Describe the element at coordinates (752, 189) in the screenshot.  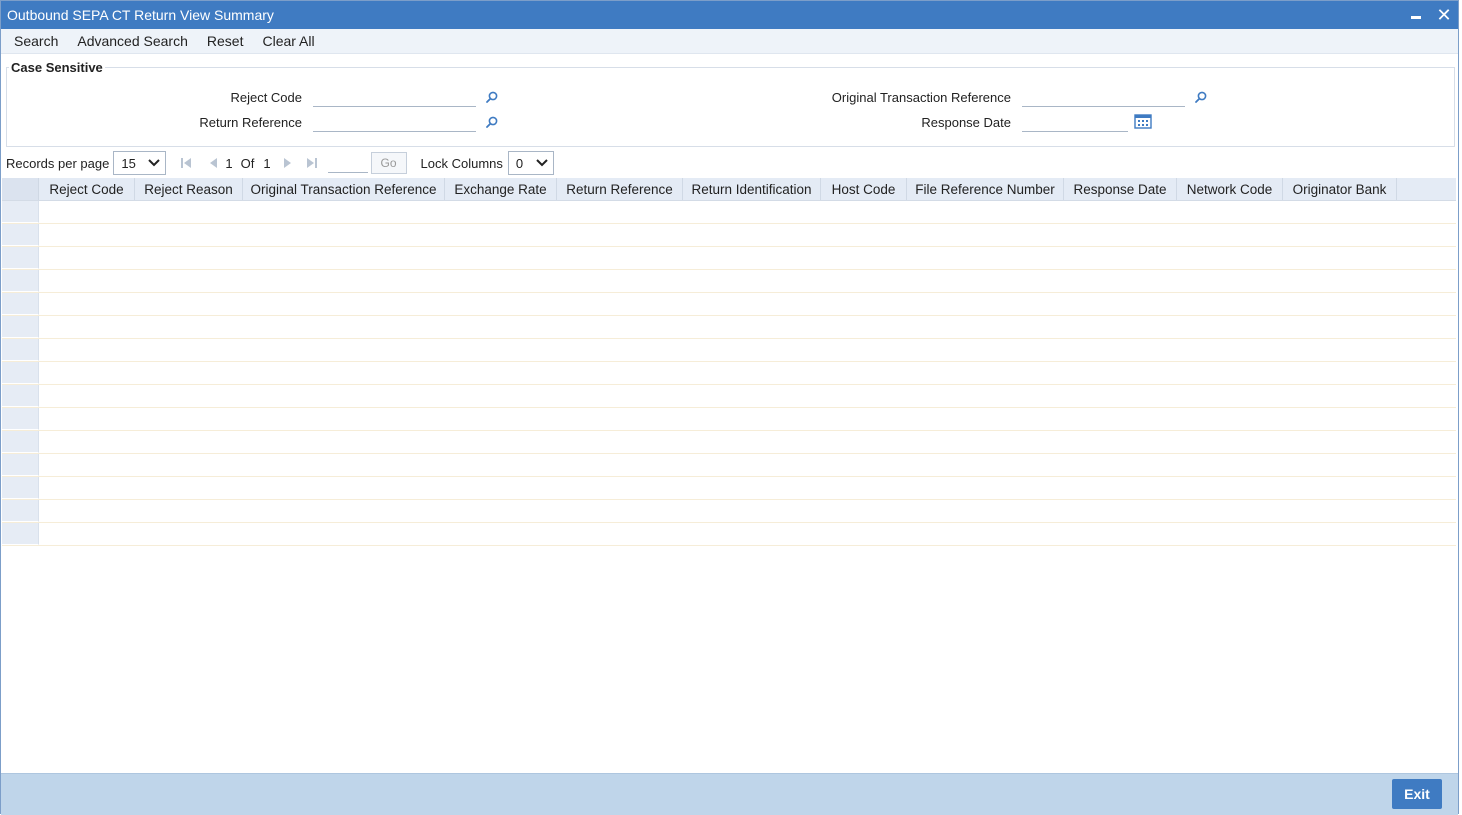
I see `col-return-identification: Return Identification` at that location.